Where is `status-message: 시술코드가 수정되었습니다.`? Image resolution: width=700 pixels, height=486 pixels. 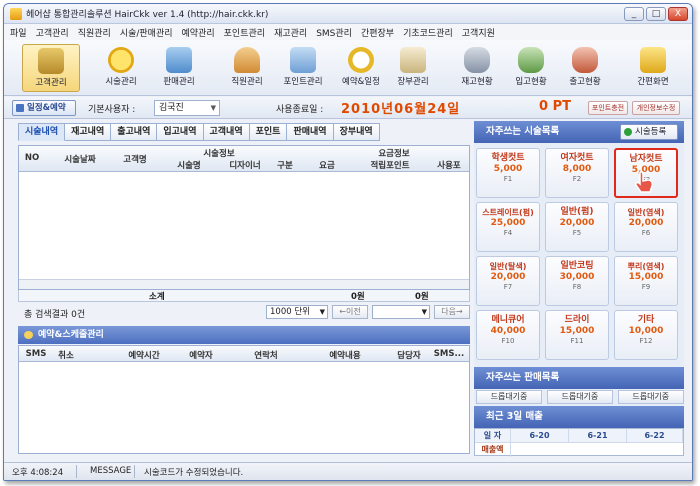
status-message: 시술코드가 수정되었습니다. is located at coordinates (194, 473).